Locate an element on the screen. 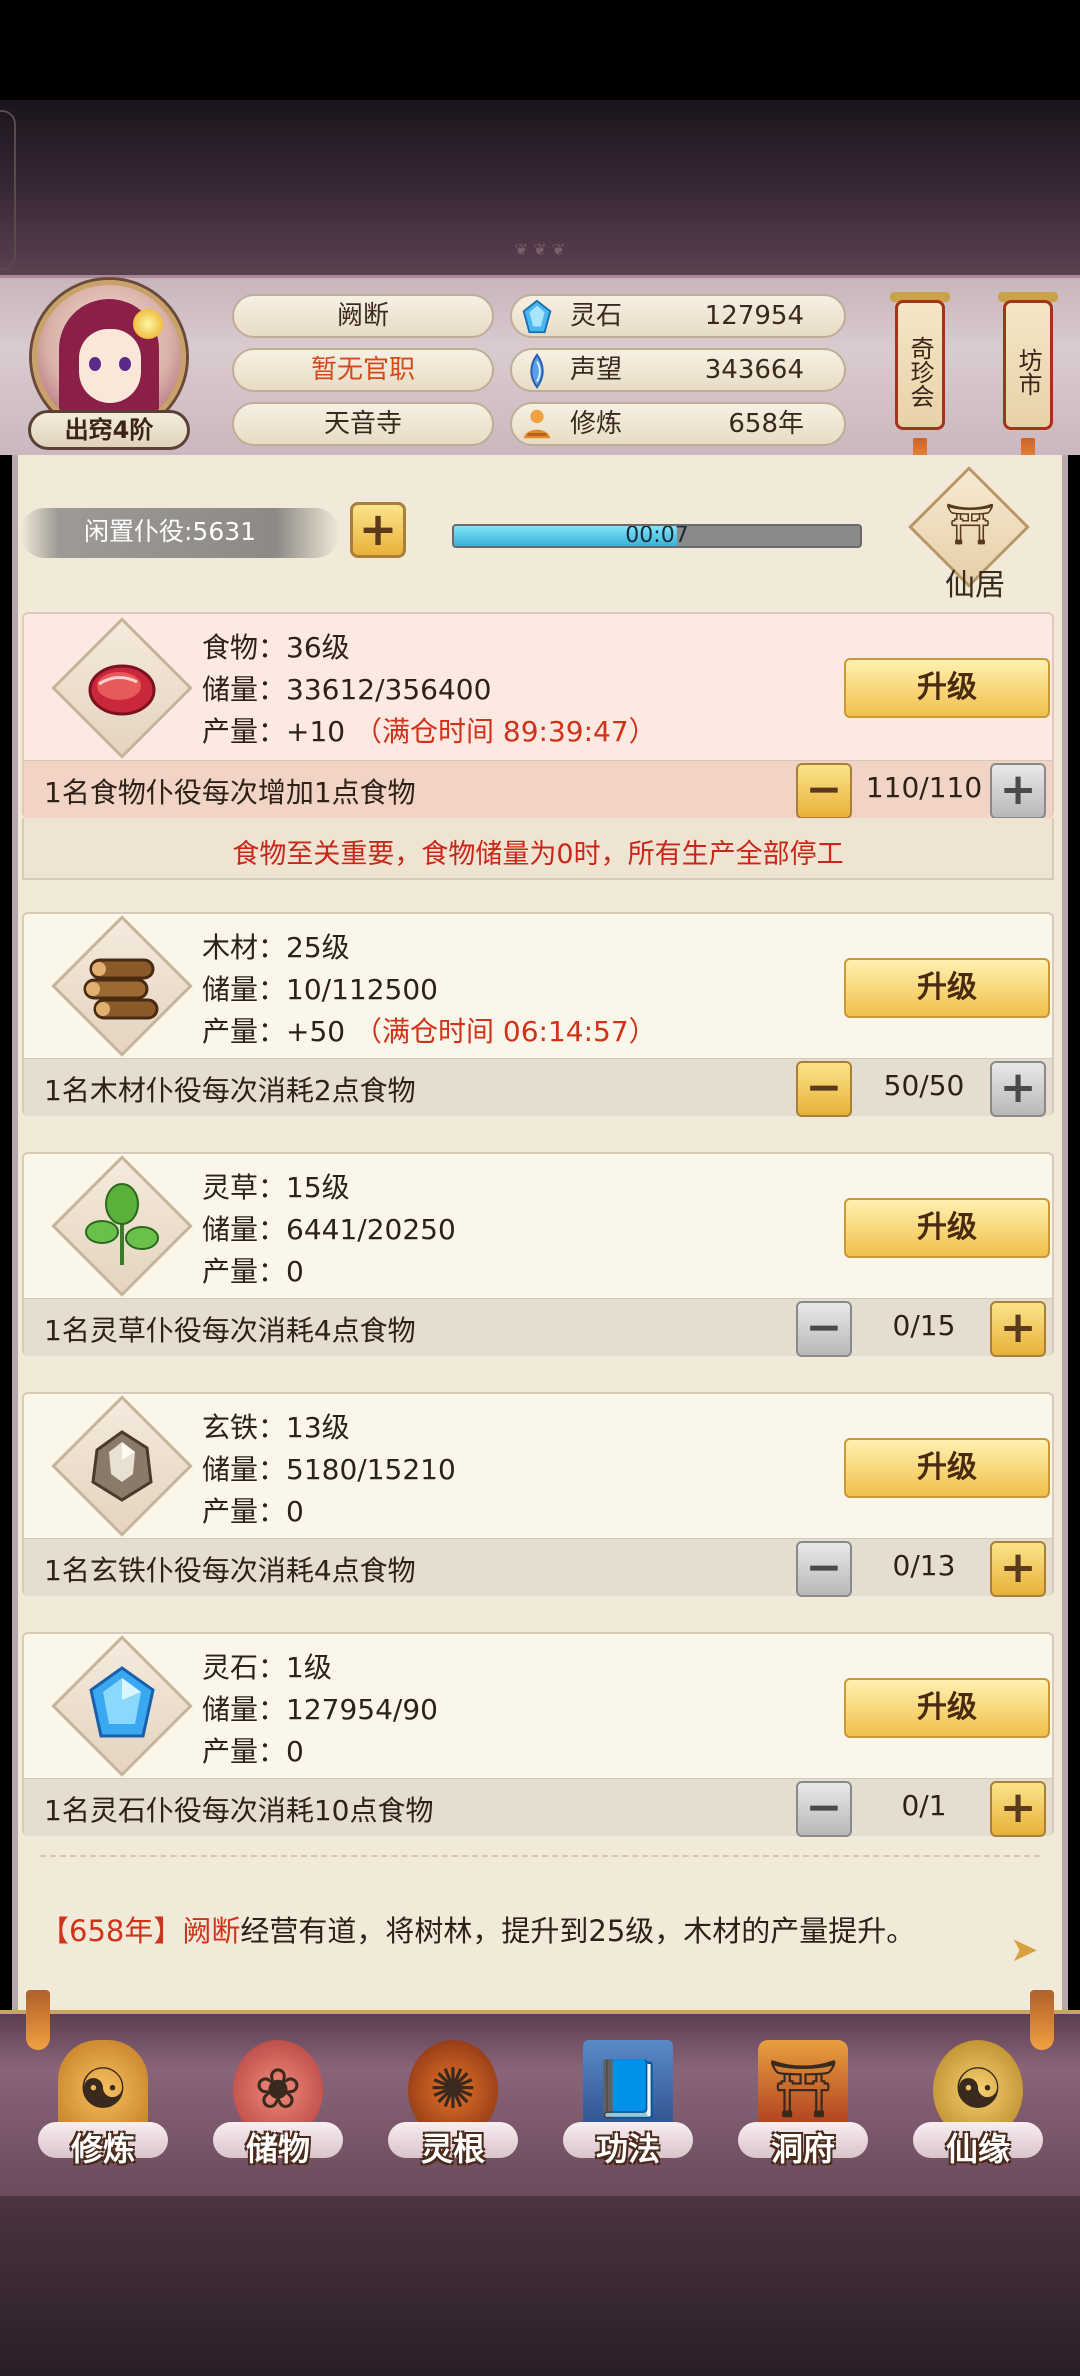 The image size is (1080, 2376). cultivation-rank-badge: 出窍4阶 is located at coordinates (109, 430).